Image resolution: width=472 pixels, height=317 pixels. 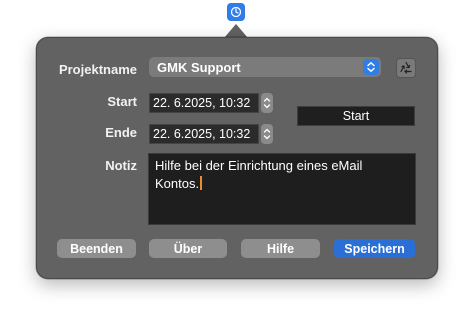 What do you see at coordinates (121, 132) in the screenshot?
I see `end-label: Ende` at bounding box center [121, 132].